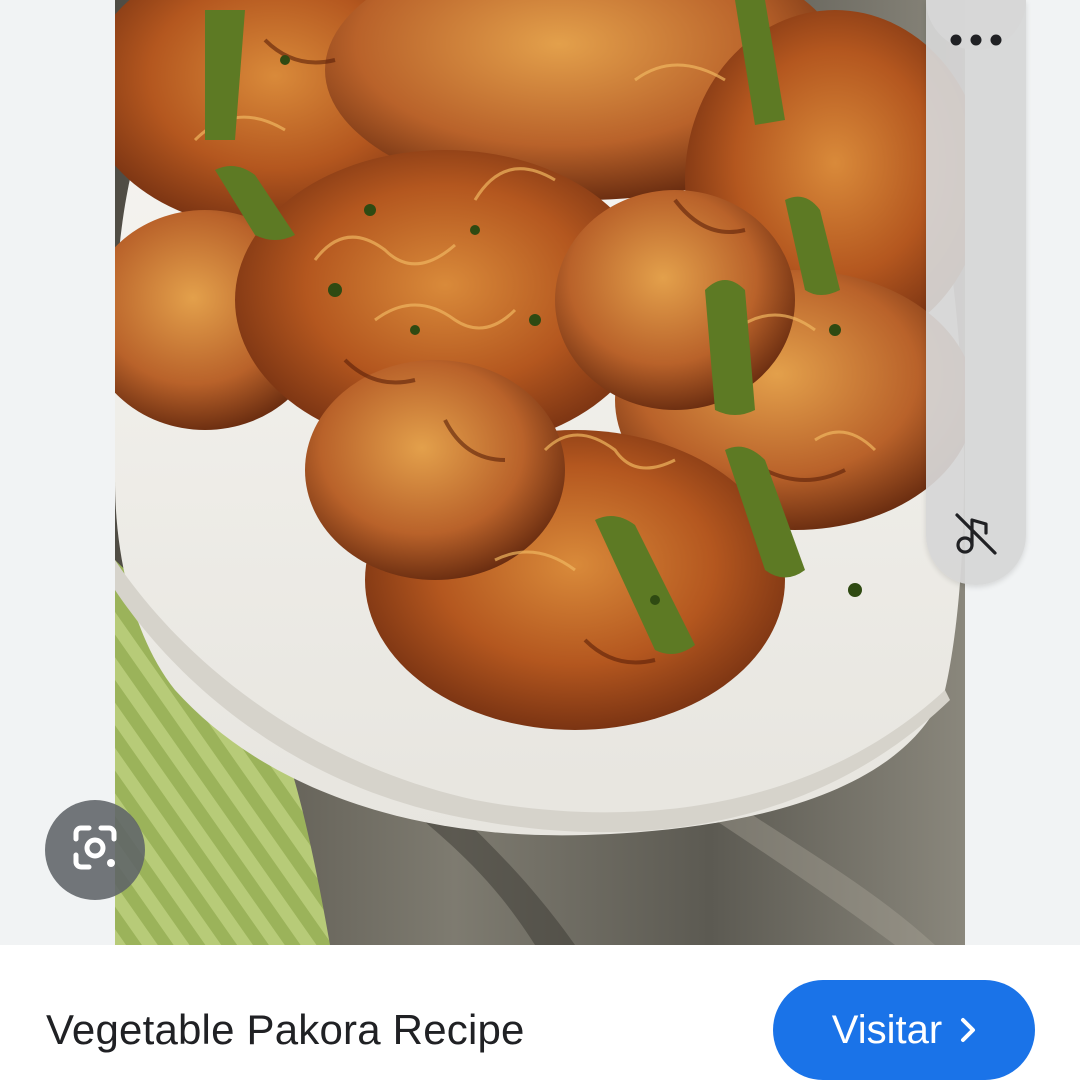  I want to click on lens-search-button, so click(95, 850).